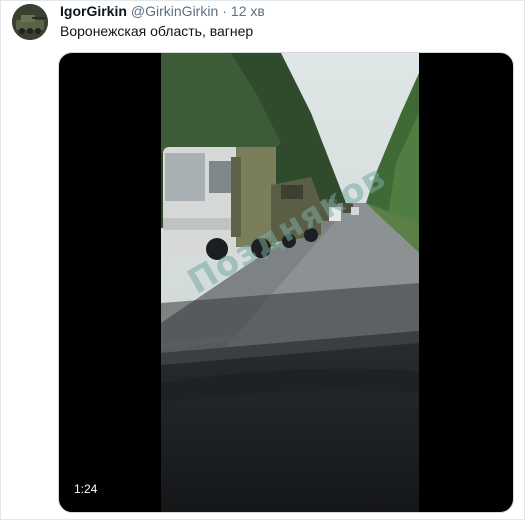 Image resolution: width=525 pixels, height=520 pixels. What do you see at coordinates (93, 11) in the screenshot?
I see `display-name: IgorGirkin` at bounding box center [93, 11].